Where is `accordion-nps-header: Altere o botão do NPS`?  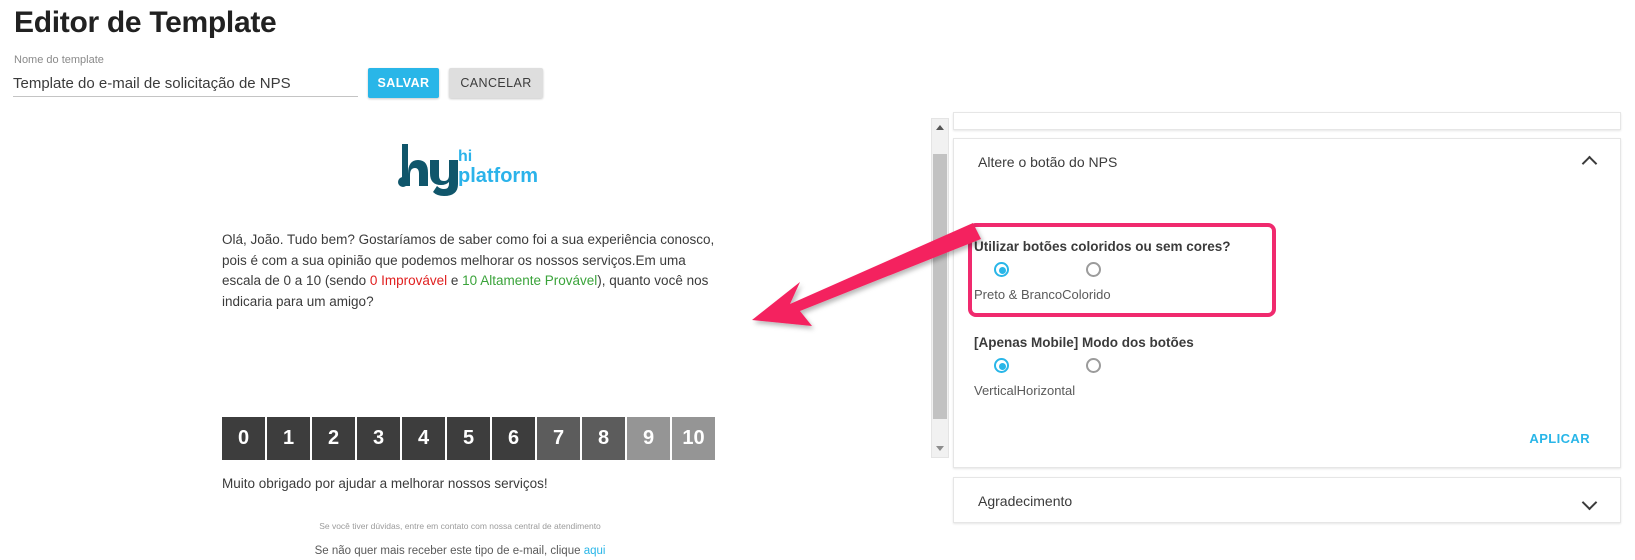
accordion-nps-header: Altere o botão do NPS is located at coordinates (1287, 162).